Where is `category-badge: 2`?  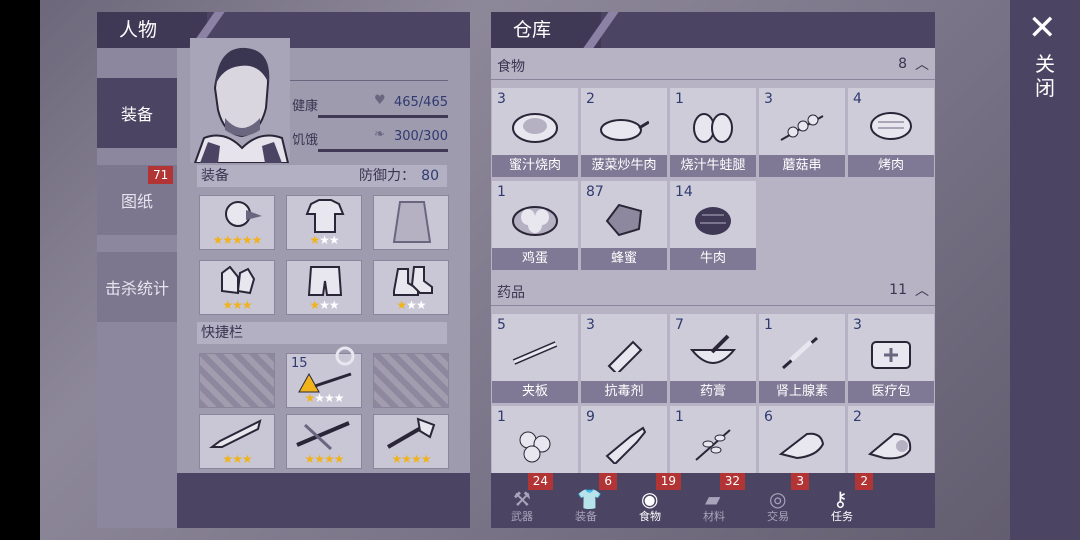 category-badge: 2 is located at coordinates (864, 481).